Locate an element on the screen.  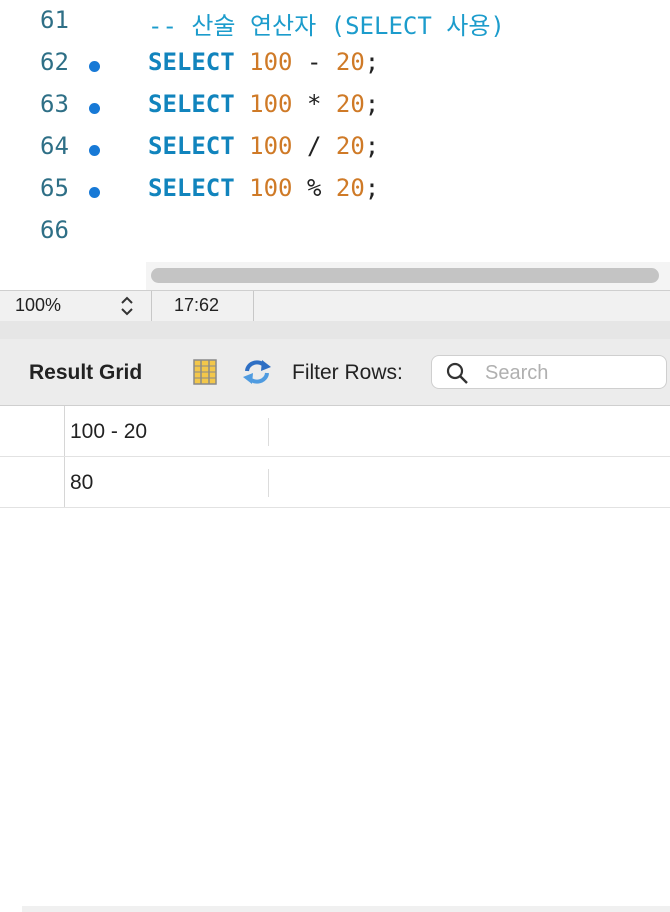
sql-operator: * is located at coordinates (314, 104).